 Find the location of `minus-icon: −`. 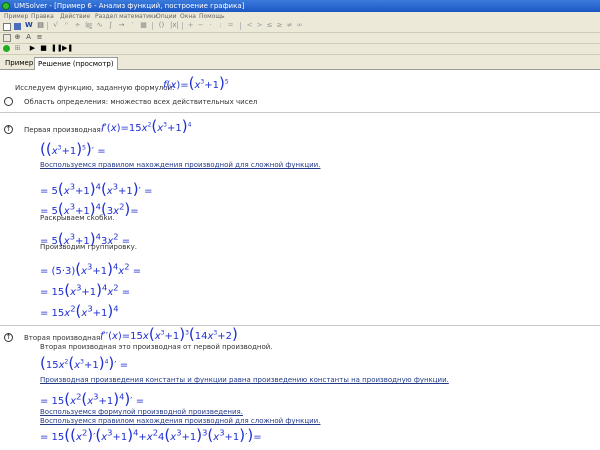

minus-icon: − is located at coordinates (200, 25).